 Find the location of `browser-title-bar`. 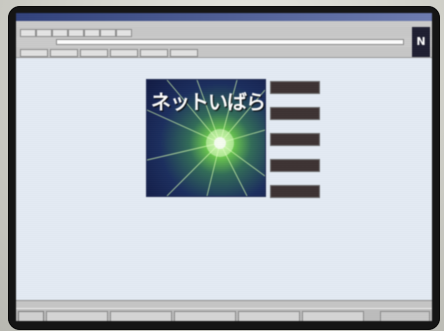

browser-title-bar is located at coordinates (224, 17).